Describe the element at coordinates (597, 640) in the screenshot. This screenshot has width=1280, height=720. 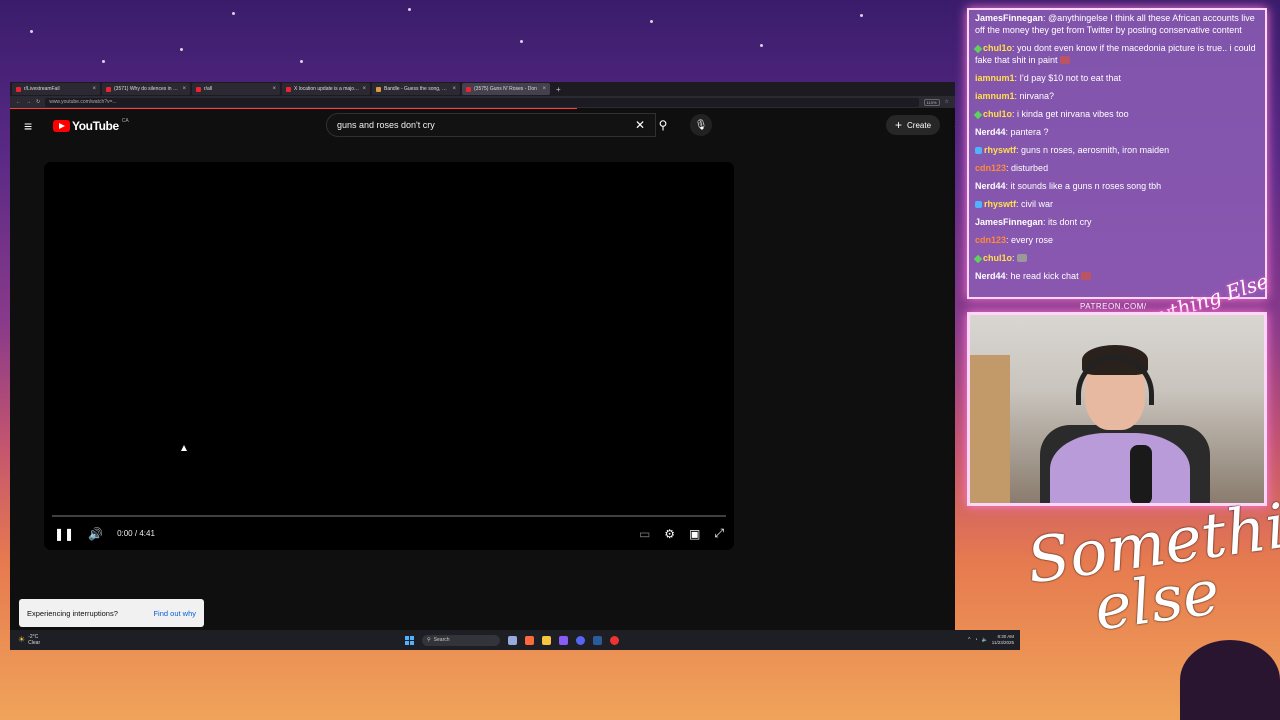
I see `steam-icon` at that location.